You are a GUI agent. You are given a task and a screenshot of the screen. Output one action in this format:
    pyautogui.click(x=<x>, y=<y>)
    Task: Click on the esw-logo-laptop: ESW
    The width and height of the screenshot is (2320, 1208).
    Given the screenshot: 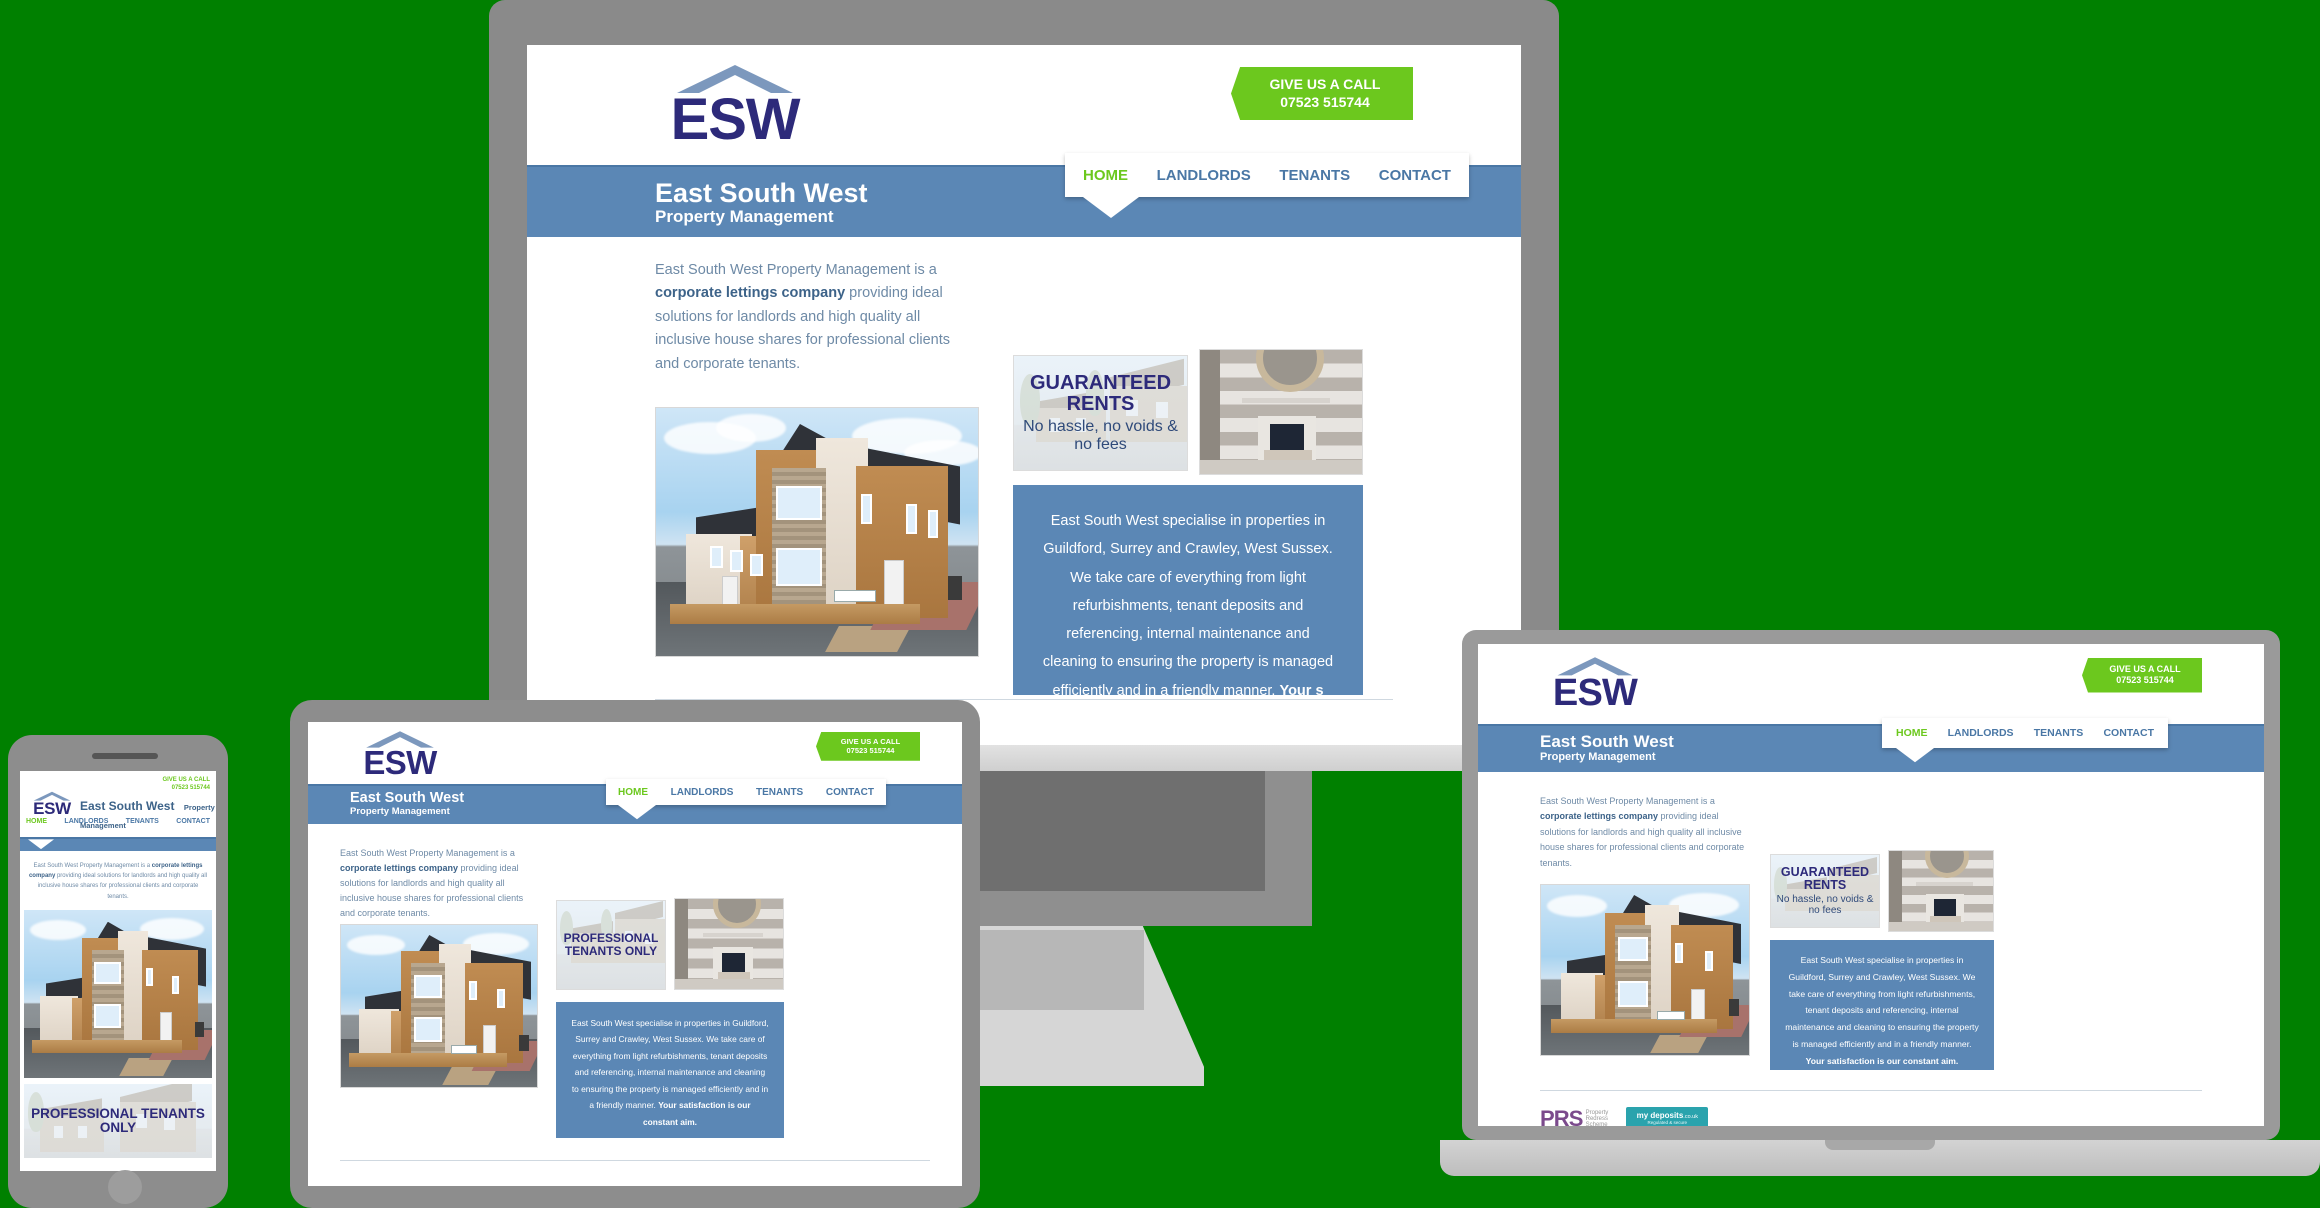 What is the action you would take?
    pyautogui.click(x=1595, y=684)
    